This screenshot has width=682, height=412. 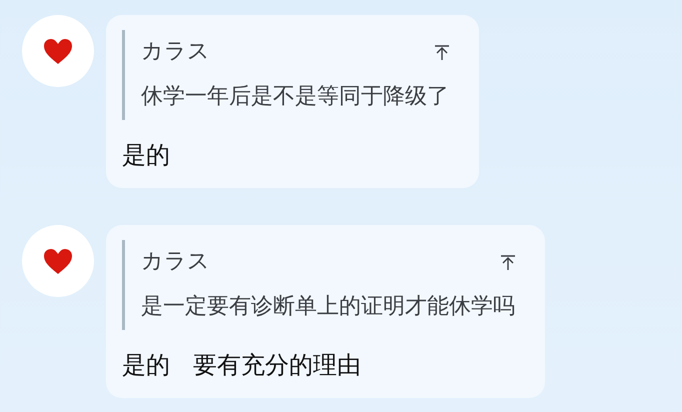 I want to click on quote-text: 休学一年后是不是等同于降级了, so click(x=295, y=97).